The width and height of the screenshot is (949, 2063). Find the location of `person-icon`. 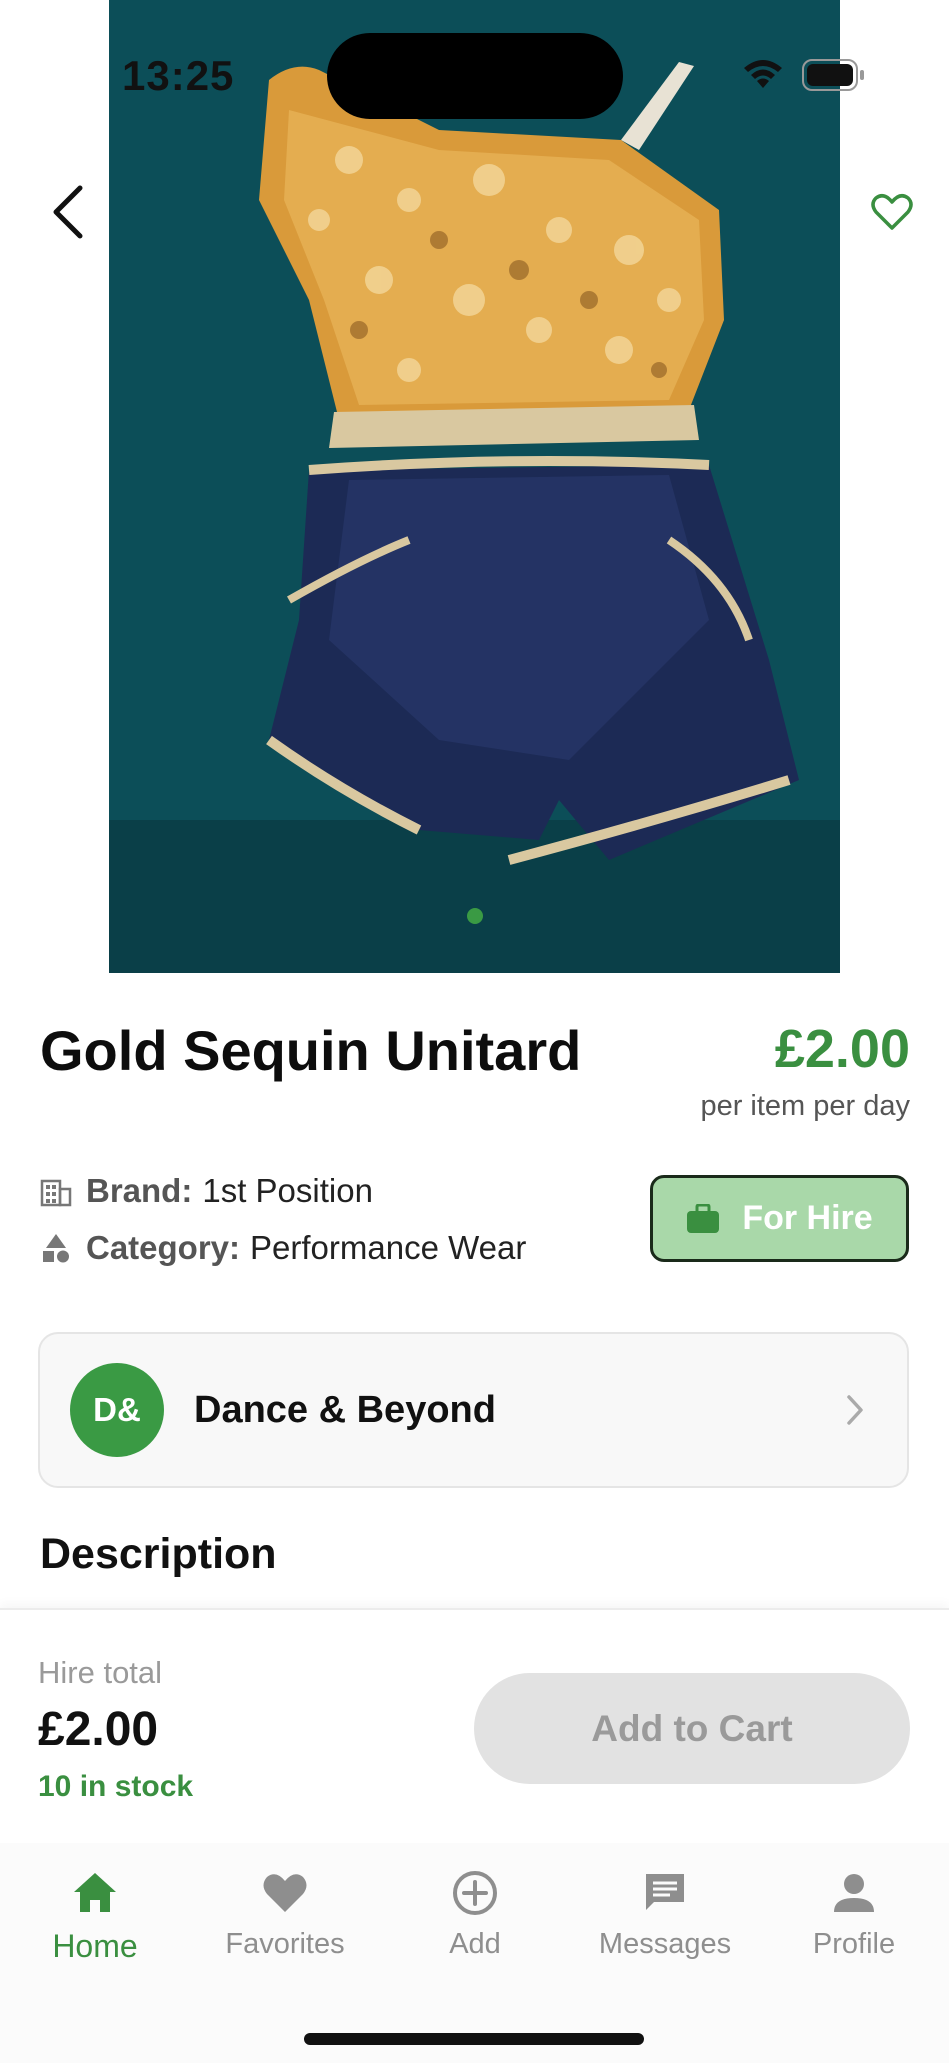

person-icon is located at coordinates (854, 1893).